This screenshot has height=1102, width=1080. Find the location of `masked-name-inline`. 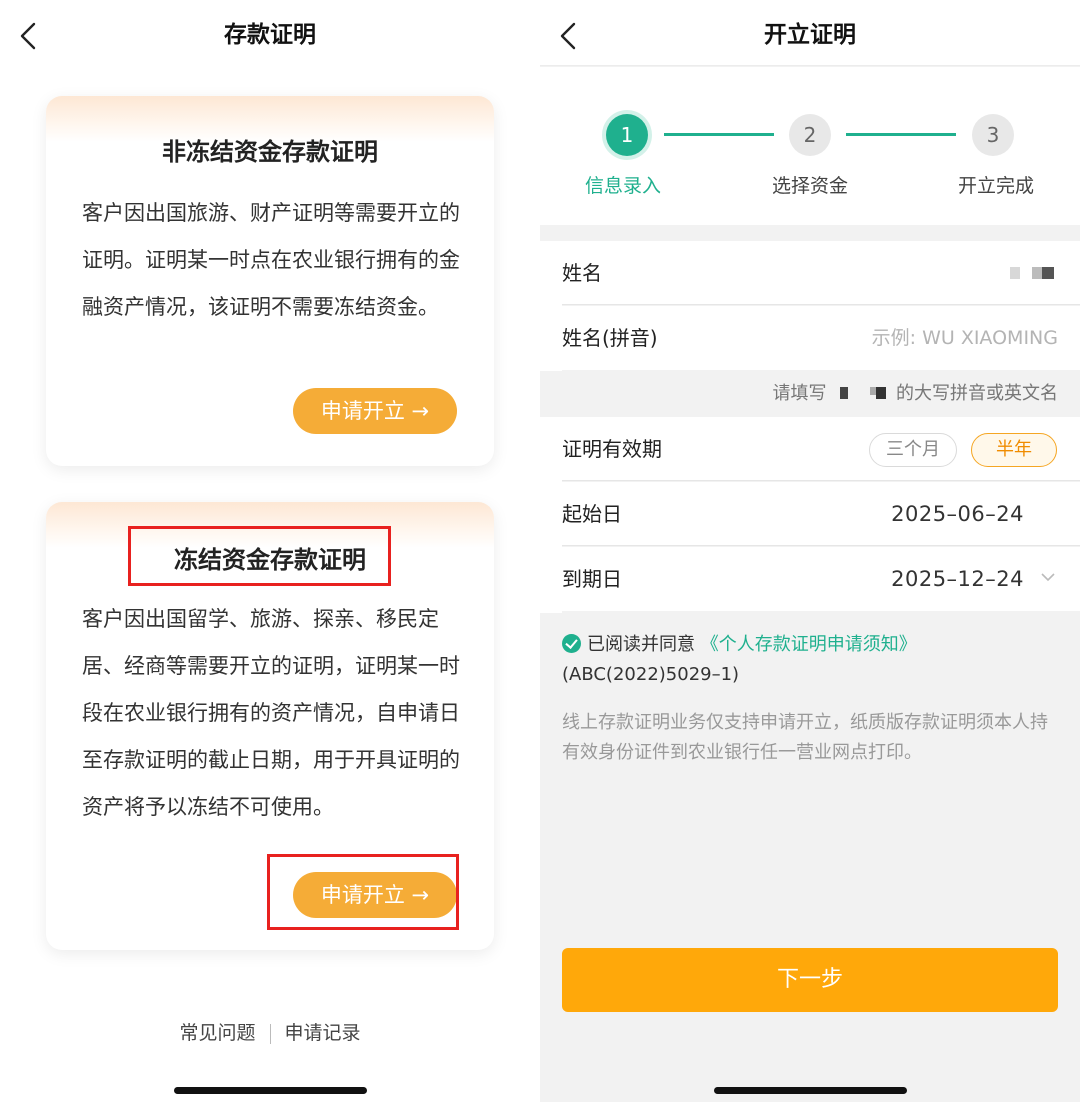

masked-name-inline is located at coordinates (861, 393).